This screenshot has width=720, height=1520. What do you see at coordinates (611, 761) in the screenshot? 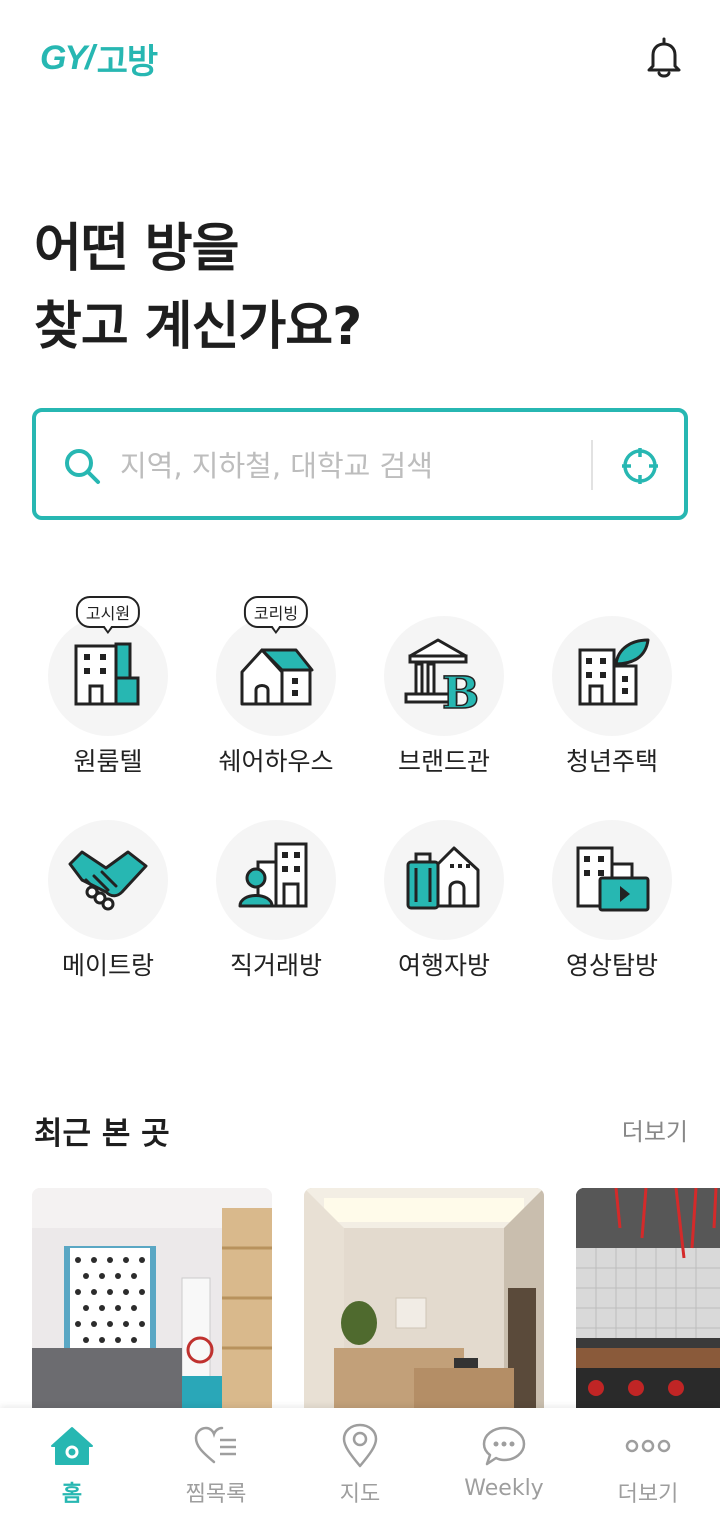
I see `category-label: 청년주택` at bounding box center [611, 761].